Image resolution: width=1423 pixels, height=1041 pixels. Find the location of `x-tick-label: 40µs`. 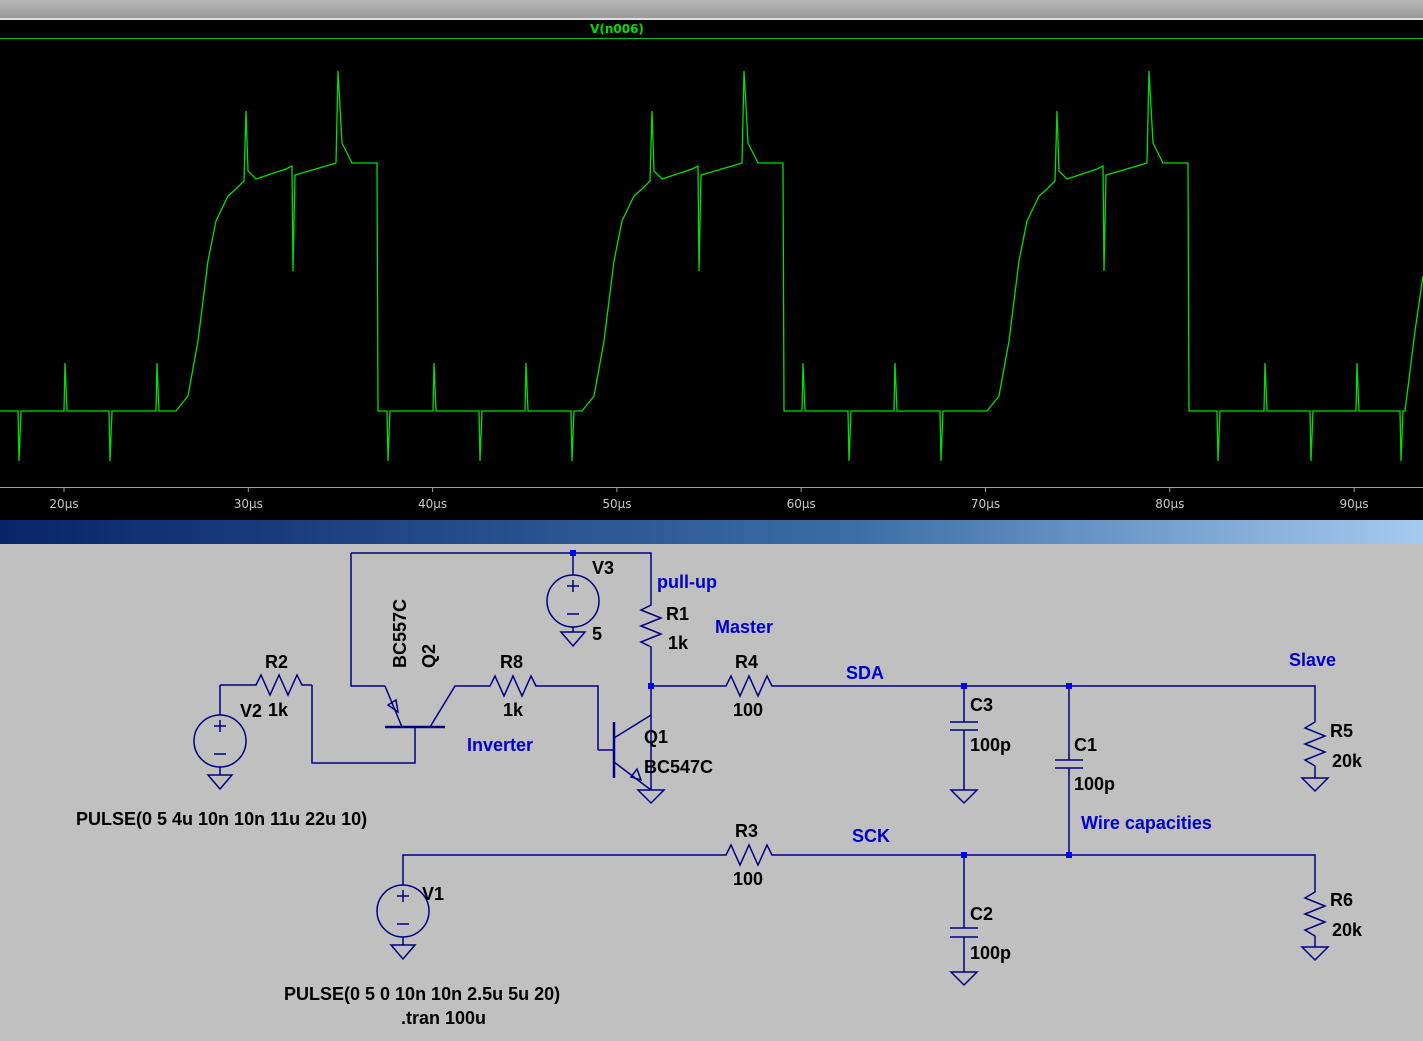

x-tick-label: 40µs is located at coordinates (432, 504).